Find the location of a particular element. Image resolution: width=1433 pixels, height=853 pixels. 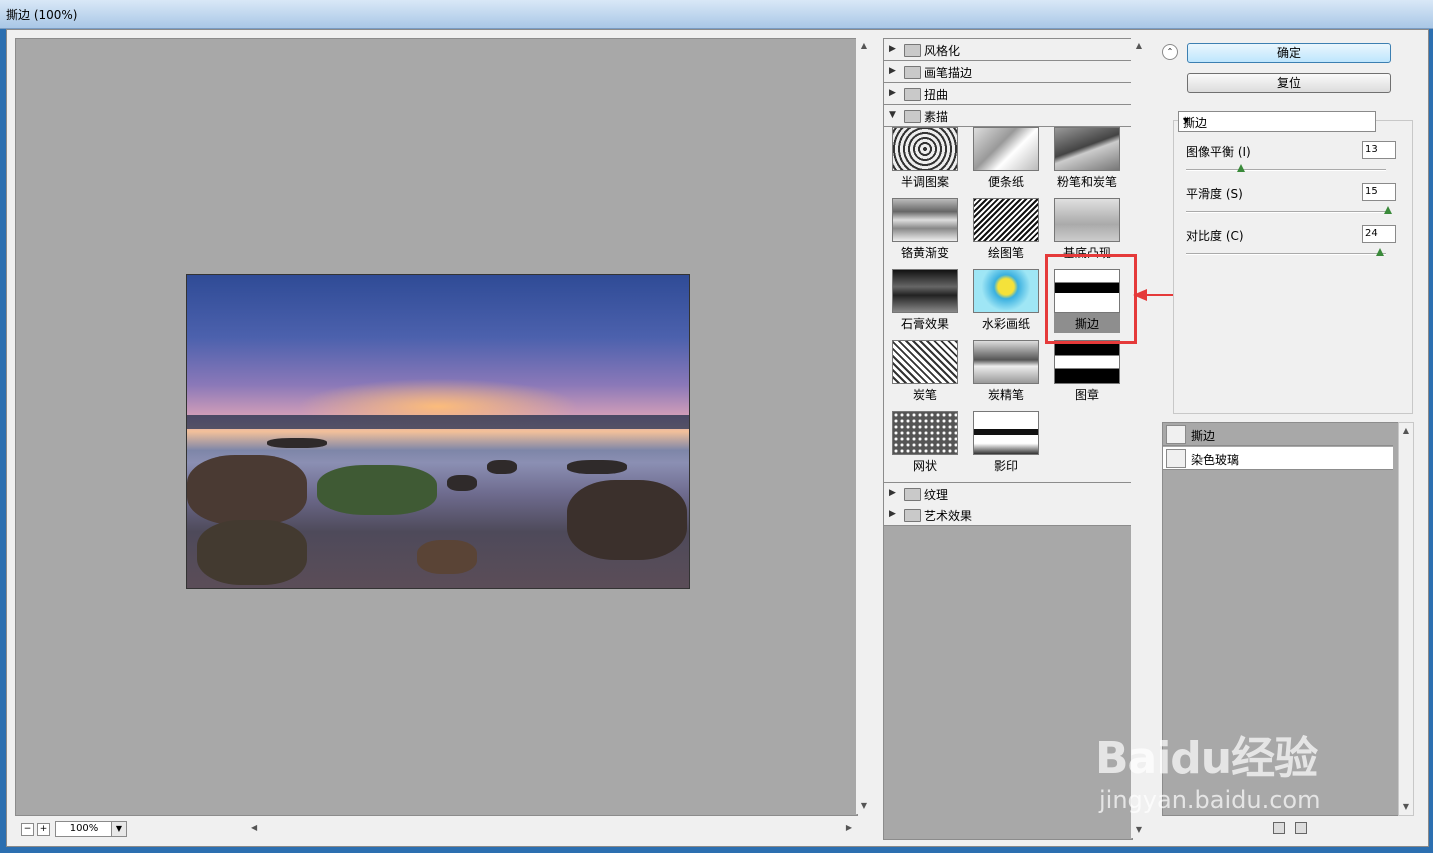

watermark: Baidu经验 jingyan.baidu.com is located at coordinates (1245, 762).